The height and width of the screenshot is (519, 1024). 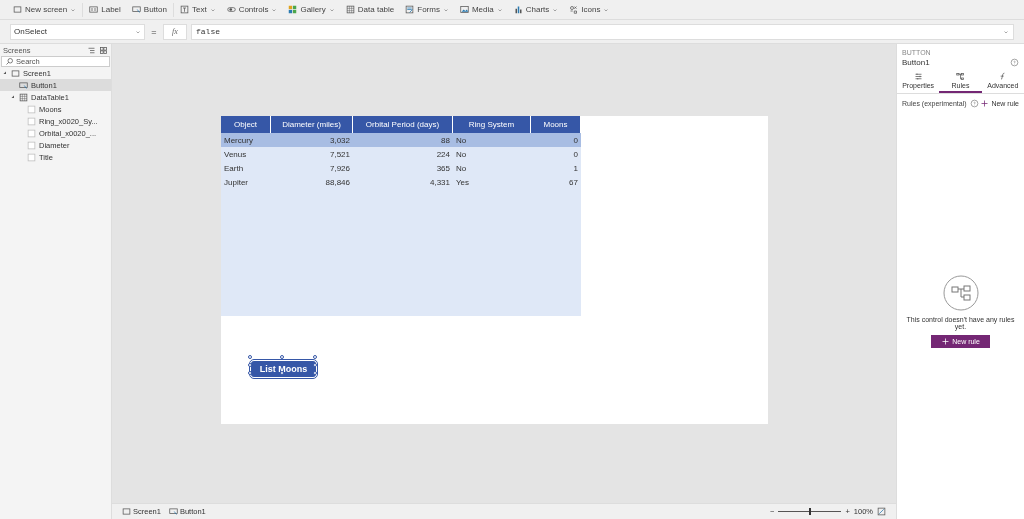 I want to click on search-icon, so click(x=9, y=61).